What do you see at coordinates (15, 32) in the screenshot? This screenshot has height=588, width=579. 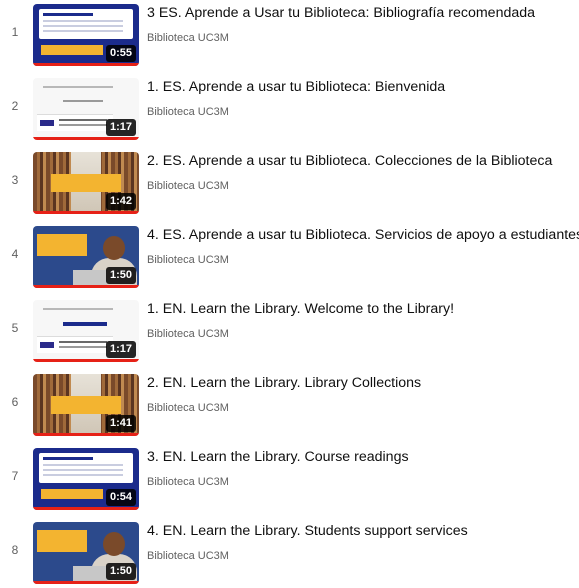 I see `playlist-index: 1` at bounding box center [15, 32].